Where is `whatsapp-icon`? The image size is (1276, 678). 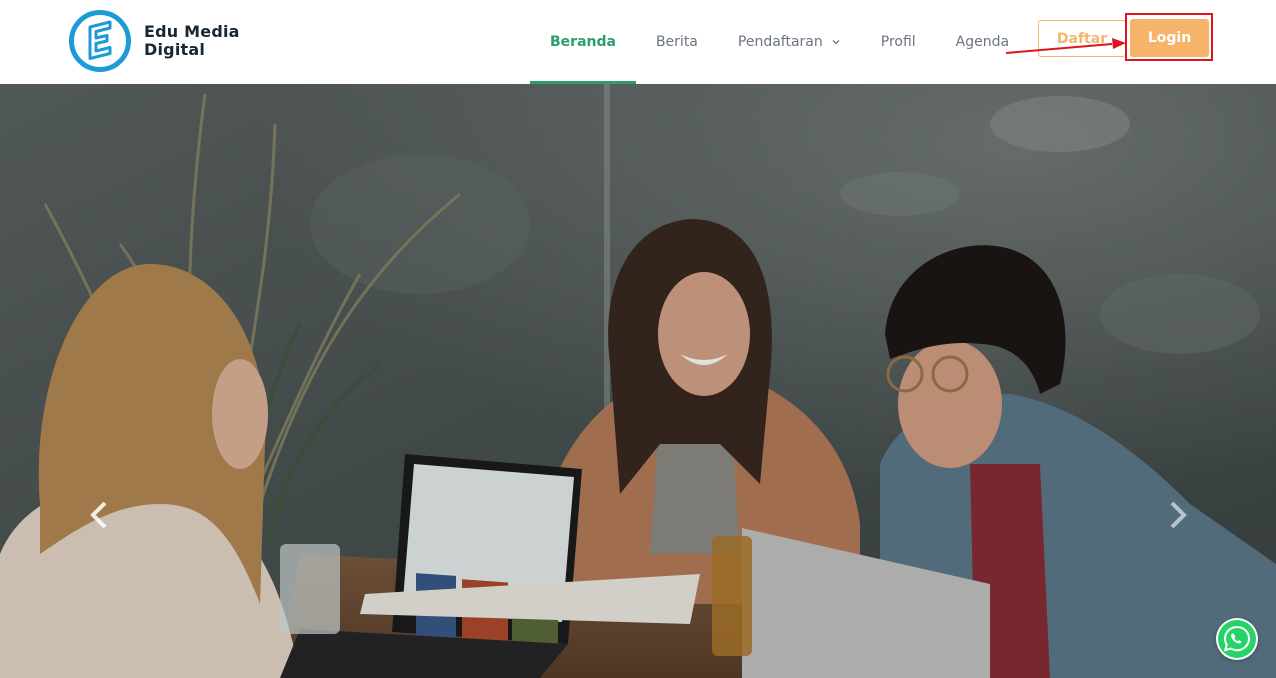
whatsapp-icon is located at coordinates (1237, 639).